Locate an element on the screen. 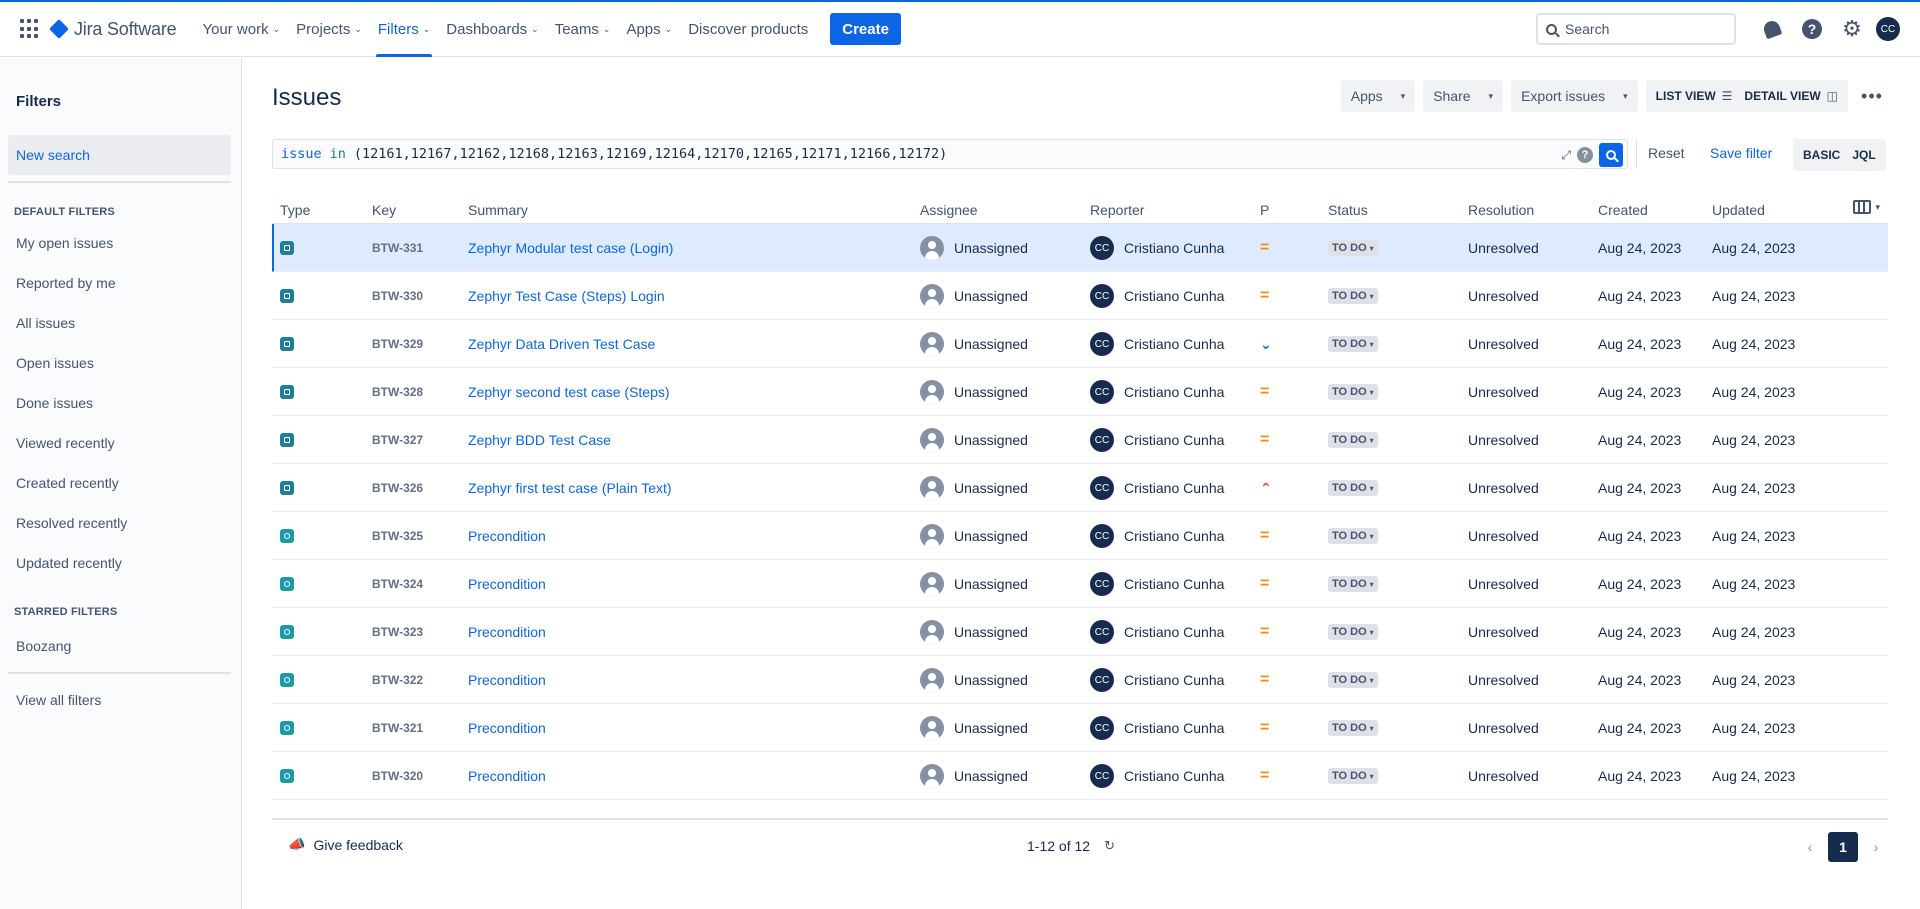  search-input is located at coordinates (1645, 29).